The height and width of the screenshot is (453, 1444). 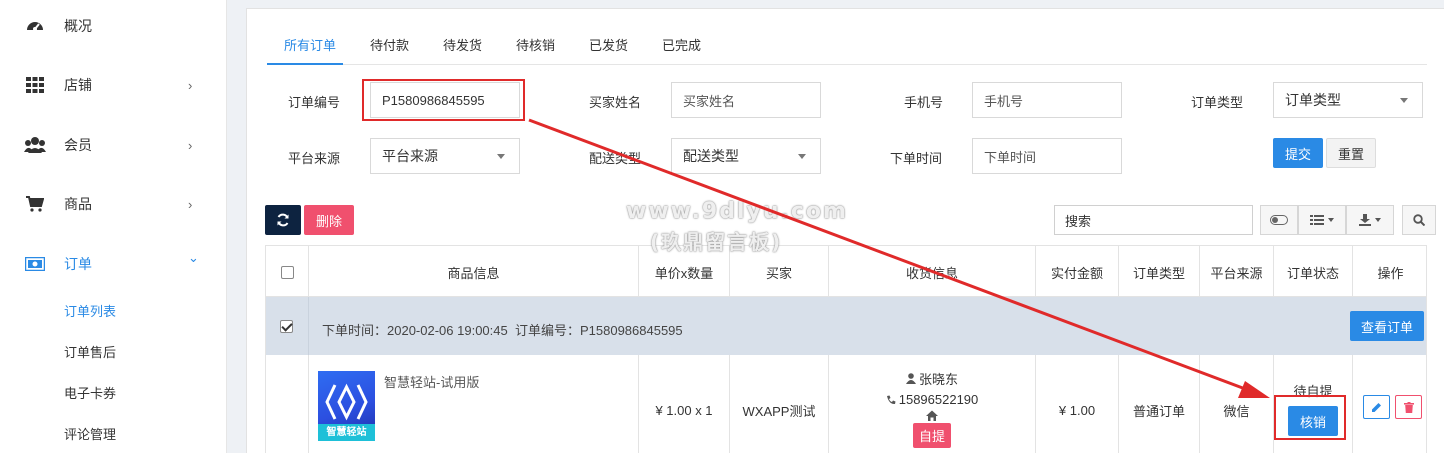 What do you see at coordinates (910, 378) in the screenshot?
I see `user-icon` at bounding box center [910, 378].